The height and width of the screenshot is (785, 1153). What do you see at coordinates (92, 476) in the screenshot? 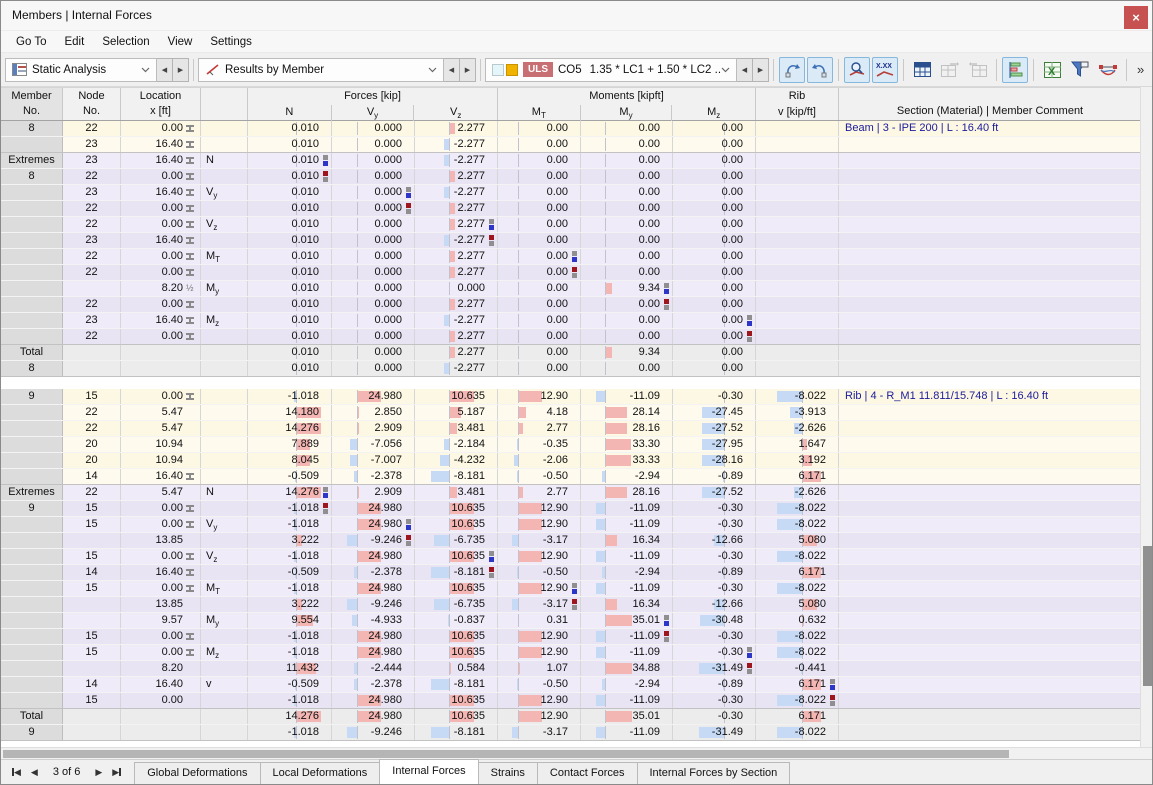
I see `node-number: 14` at bounding box center [92, 476].